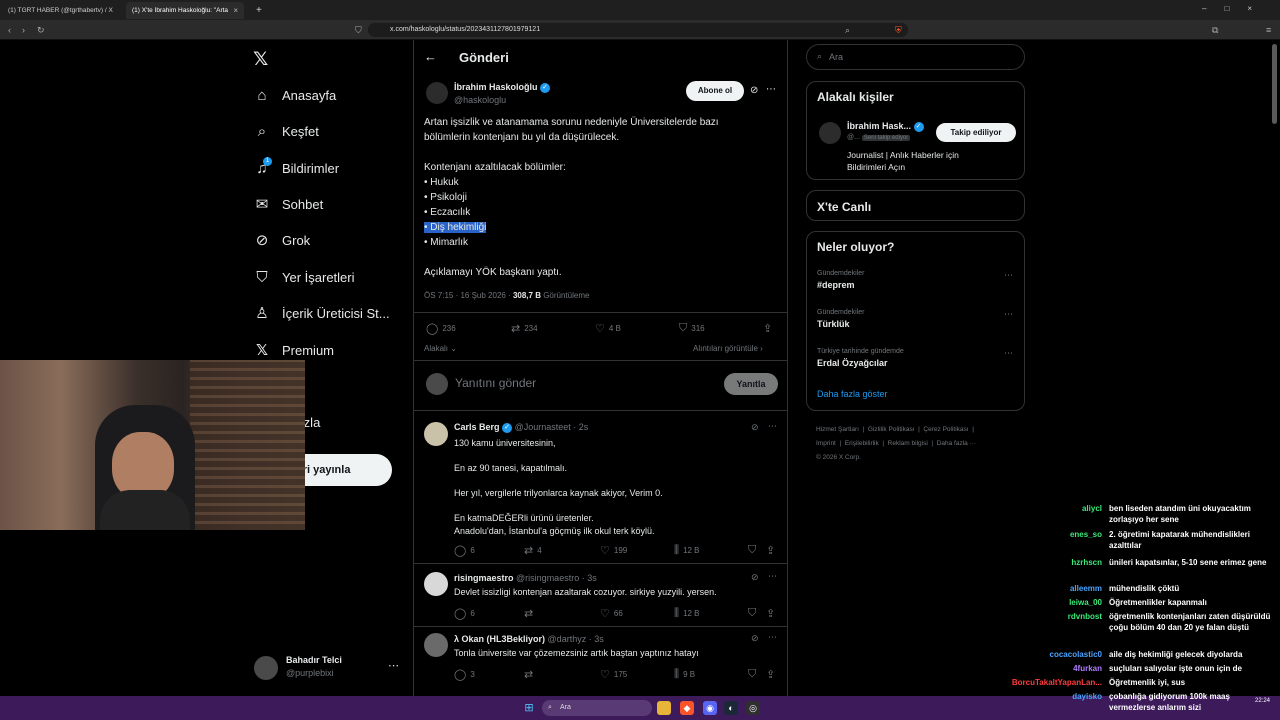 The image size is (1280, 720). What do you see at coordinates (281, 240) in the screenshot?
I see `sidebar-item-grok: ⊘ Grok` at bounding box center [281, 240].